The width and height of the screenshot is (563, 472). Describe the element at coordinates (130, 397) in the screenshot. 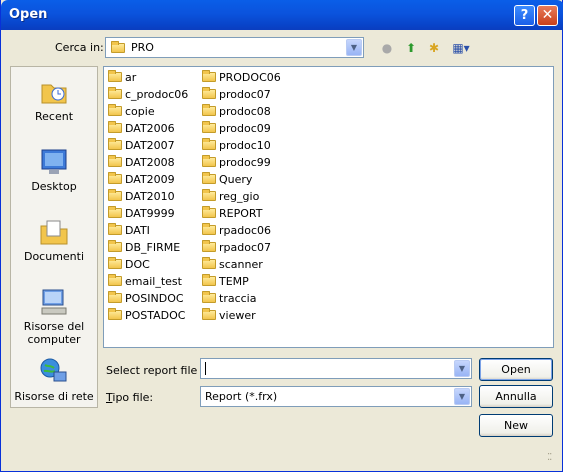

I see `filetype-label: Tipo file:` at that location.